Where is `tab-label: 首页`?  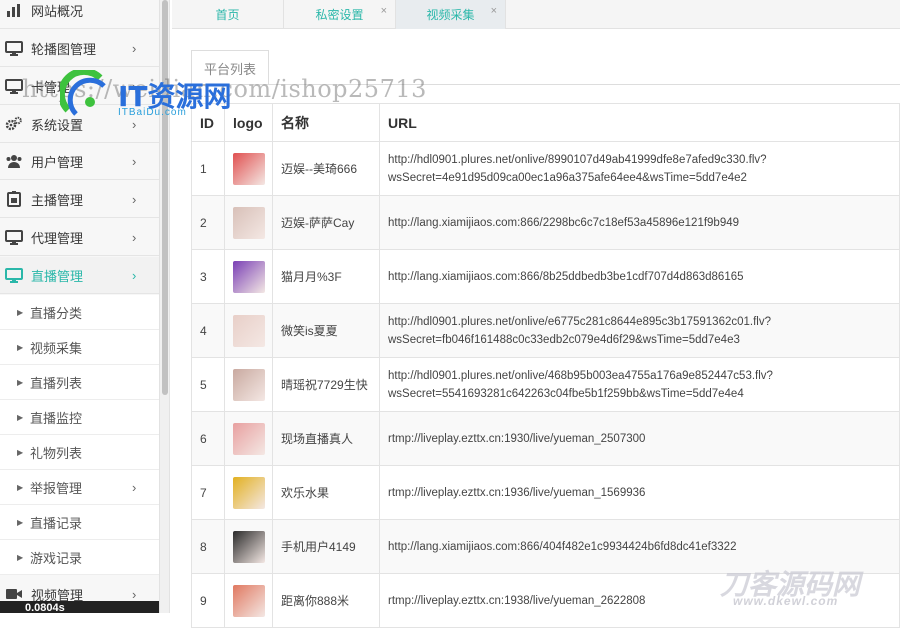 tab-label: 首页 is located at coordinates (227, 15).